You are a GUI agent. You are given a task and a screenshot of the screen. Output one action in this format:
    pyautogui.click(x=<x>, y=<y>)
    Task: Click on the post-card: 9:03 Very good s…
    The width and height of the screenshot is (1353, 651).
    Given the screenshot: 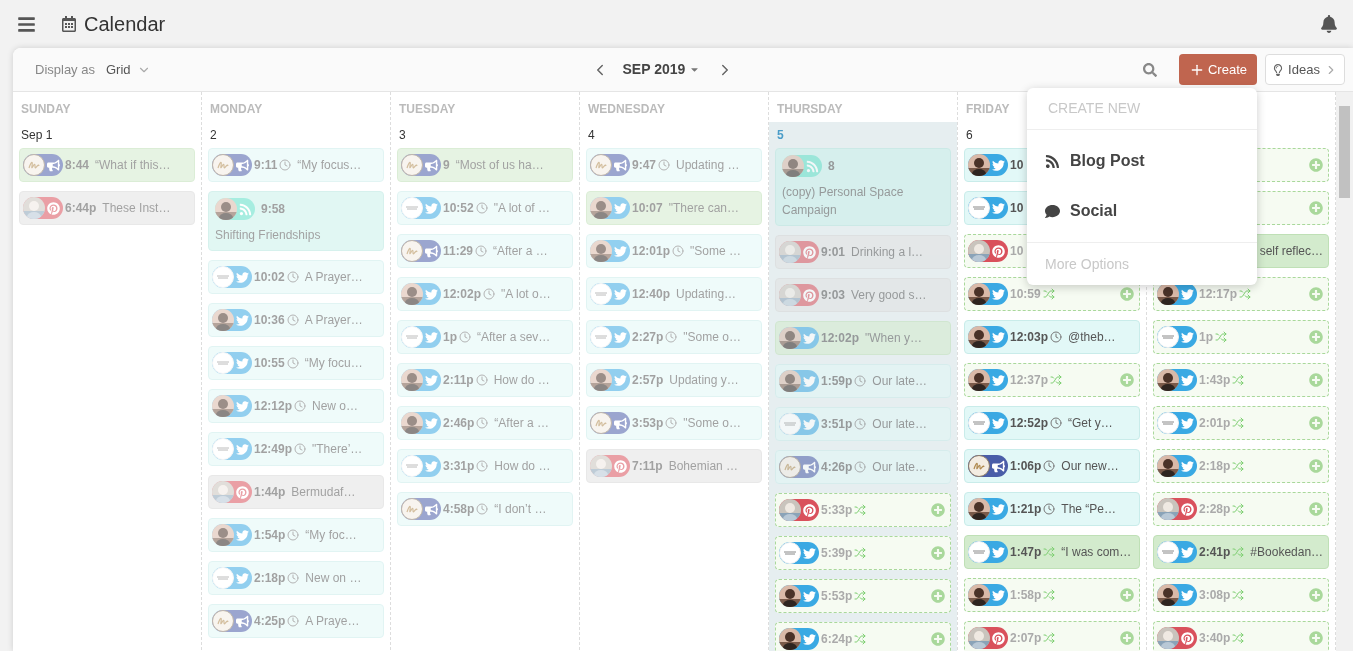 What is the action you would take?
    pyautogui.click(x=863, y=295)
    